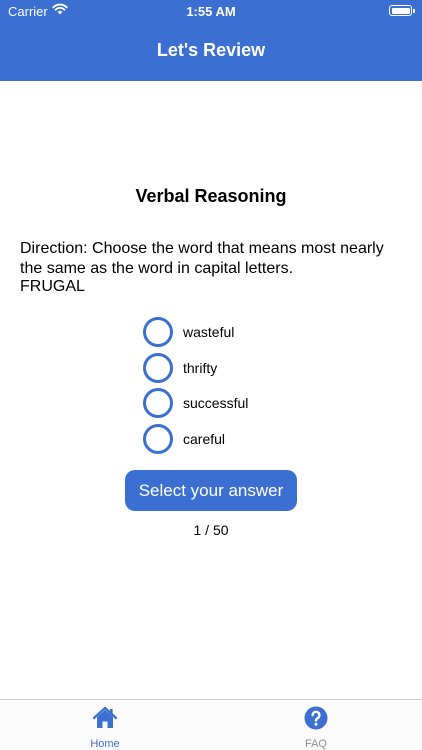 The height and width of the screenshot is (750, 422). I want to click on page-title: Let's Review, so click(211, 50).